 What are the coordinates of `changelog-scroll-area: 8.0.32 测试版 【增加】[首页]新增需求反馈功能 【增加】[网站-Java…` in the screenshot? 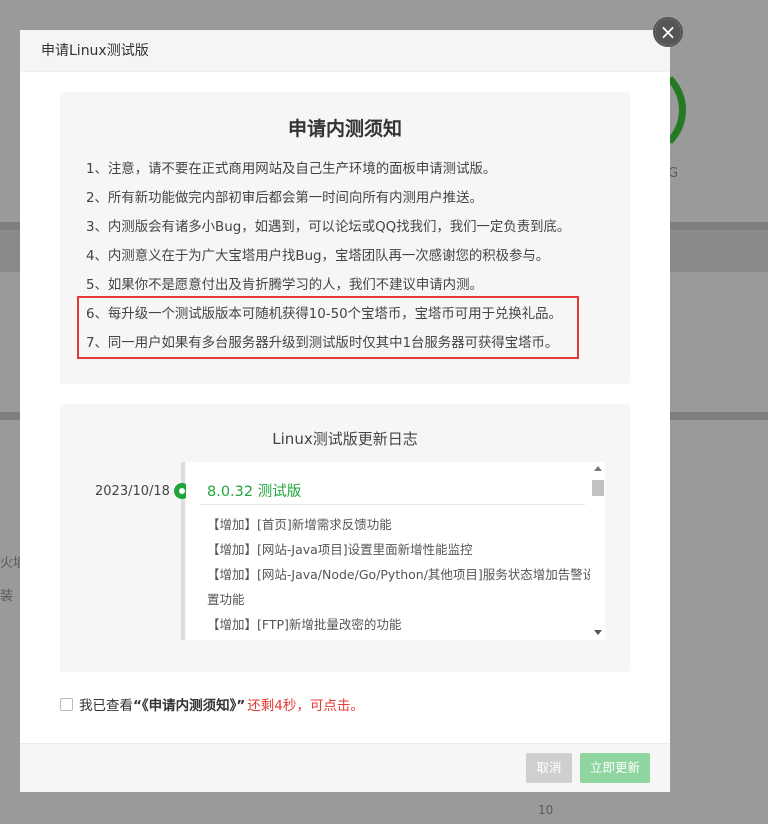 It's located at (388, 551).